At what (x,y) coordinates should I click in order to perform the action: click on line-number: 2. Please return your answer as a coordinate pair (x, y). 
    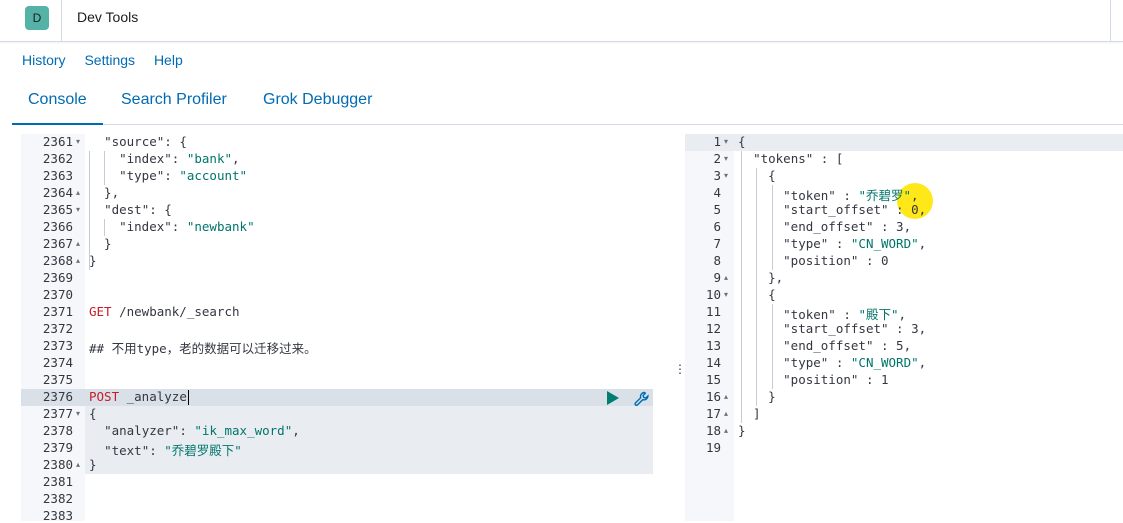
    Looking at the image, I should click on (717, 158).